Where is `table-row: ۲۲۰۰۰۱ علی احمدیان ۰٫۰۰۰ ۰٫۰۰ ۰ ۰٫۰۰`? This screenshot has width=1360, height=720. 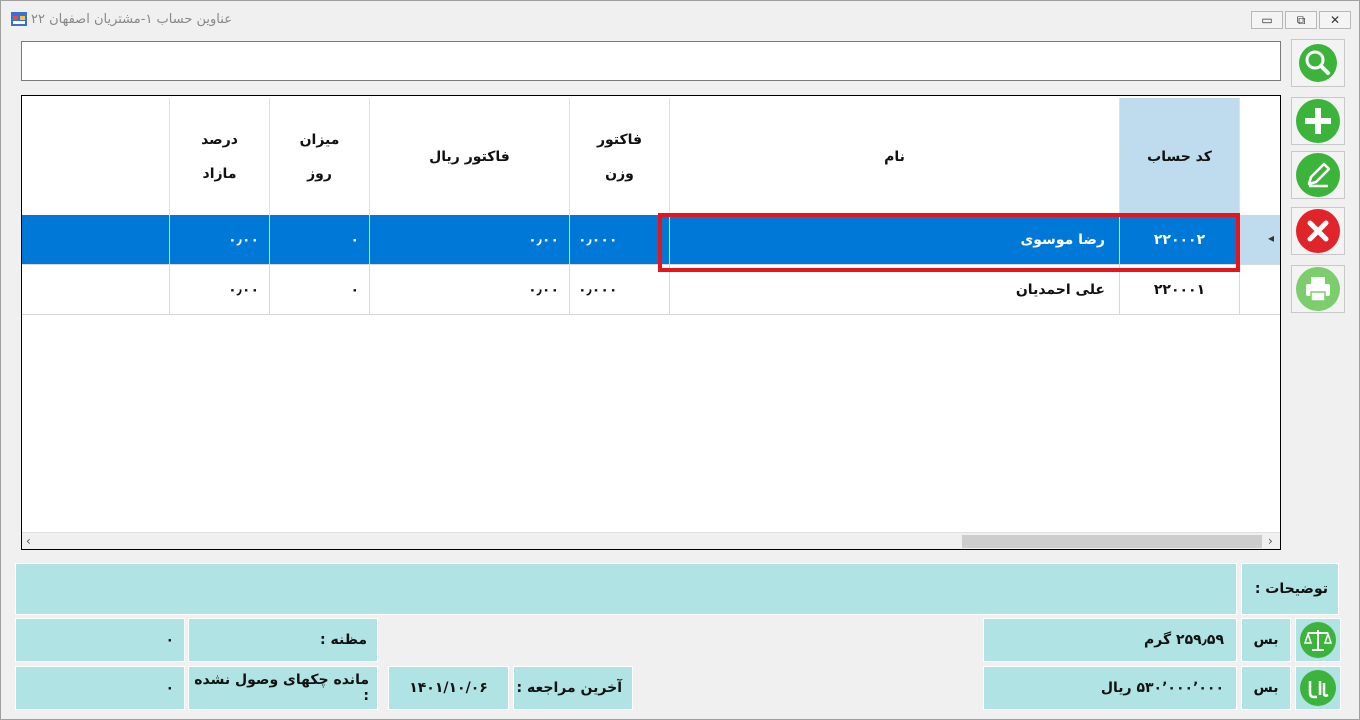
table-row: ۲۲۰۰۰۱ علی احمدیان ۰٫۰۰۰ ۰٫۰۰ ۰ ۰٫۰۰ is located at coordinates (631, 290).